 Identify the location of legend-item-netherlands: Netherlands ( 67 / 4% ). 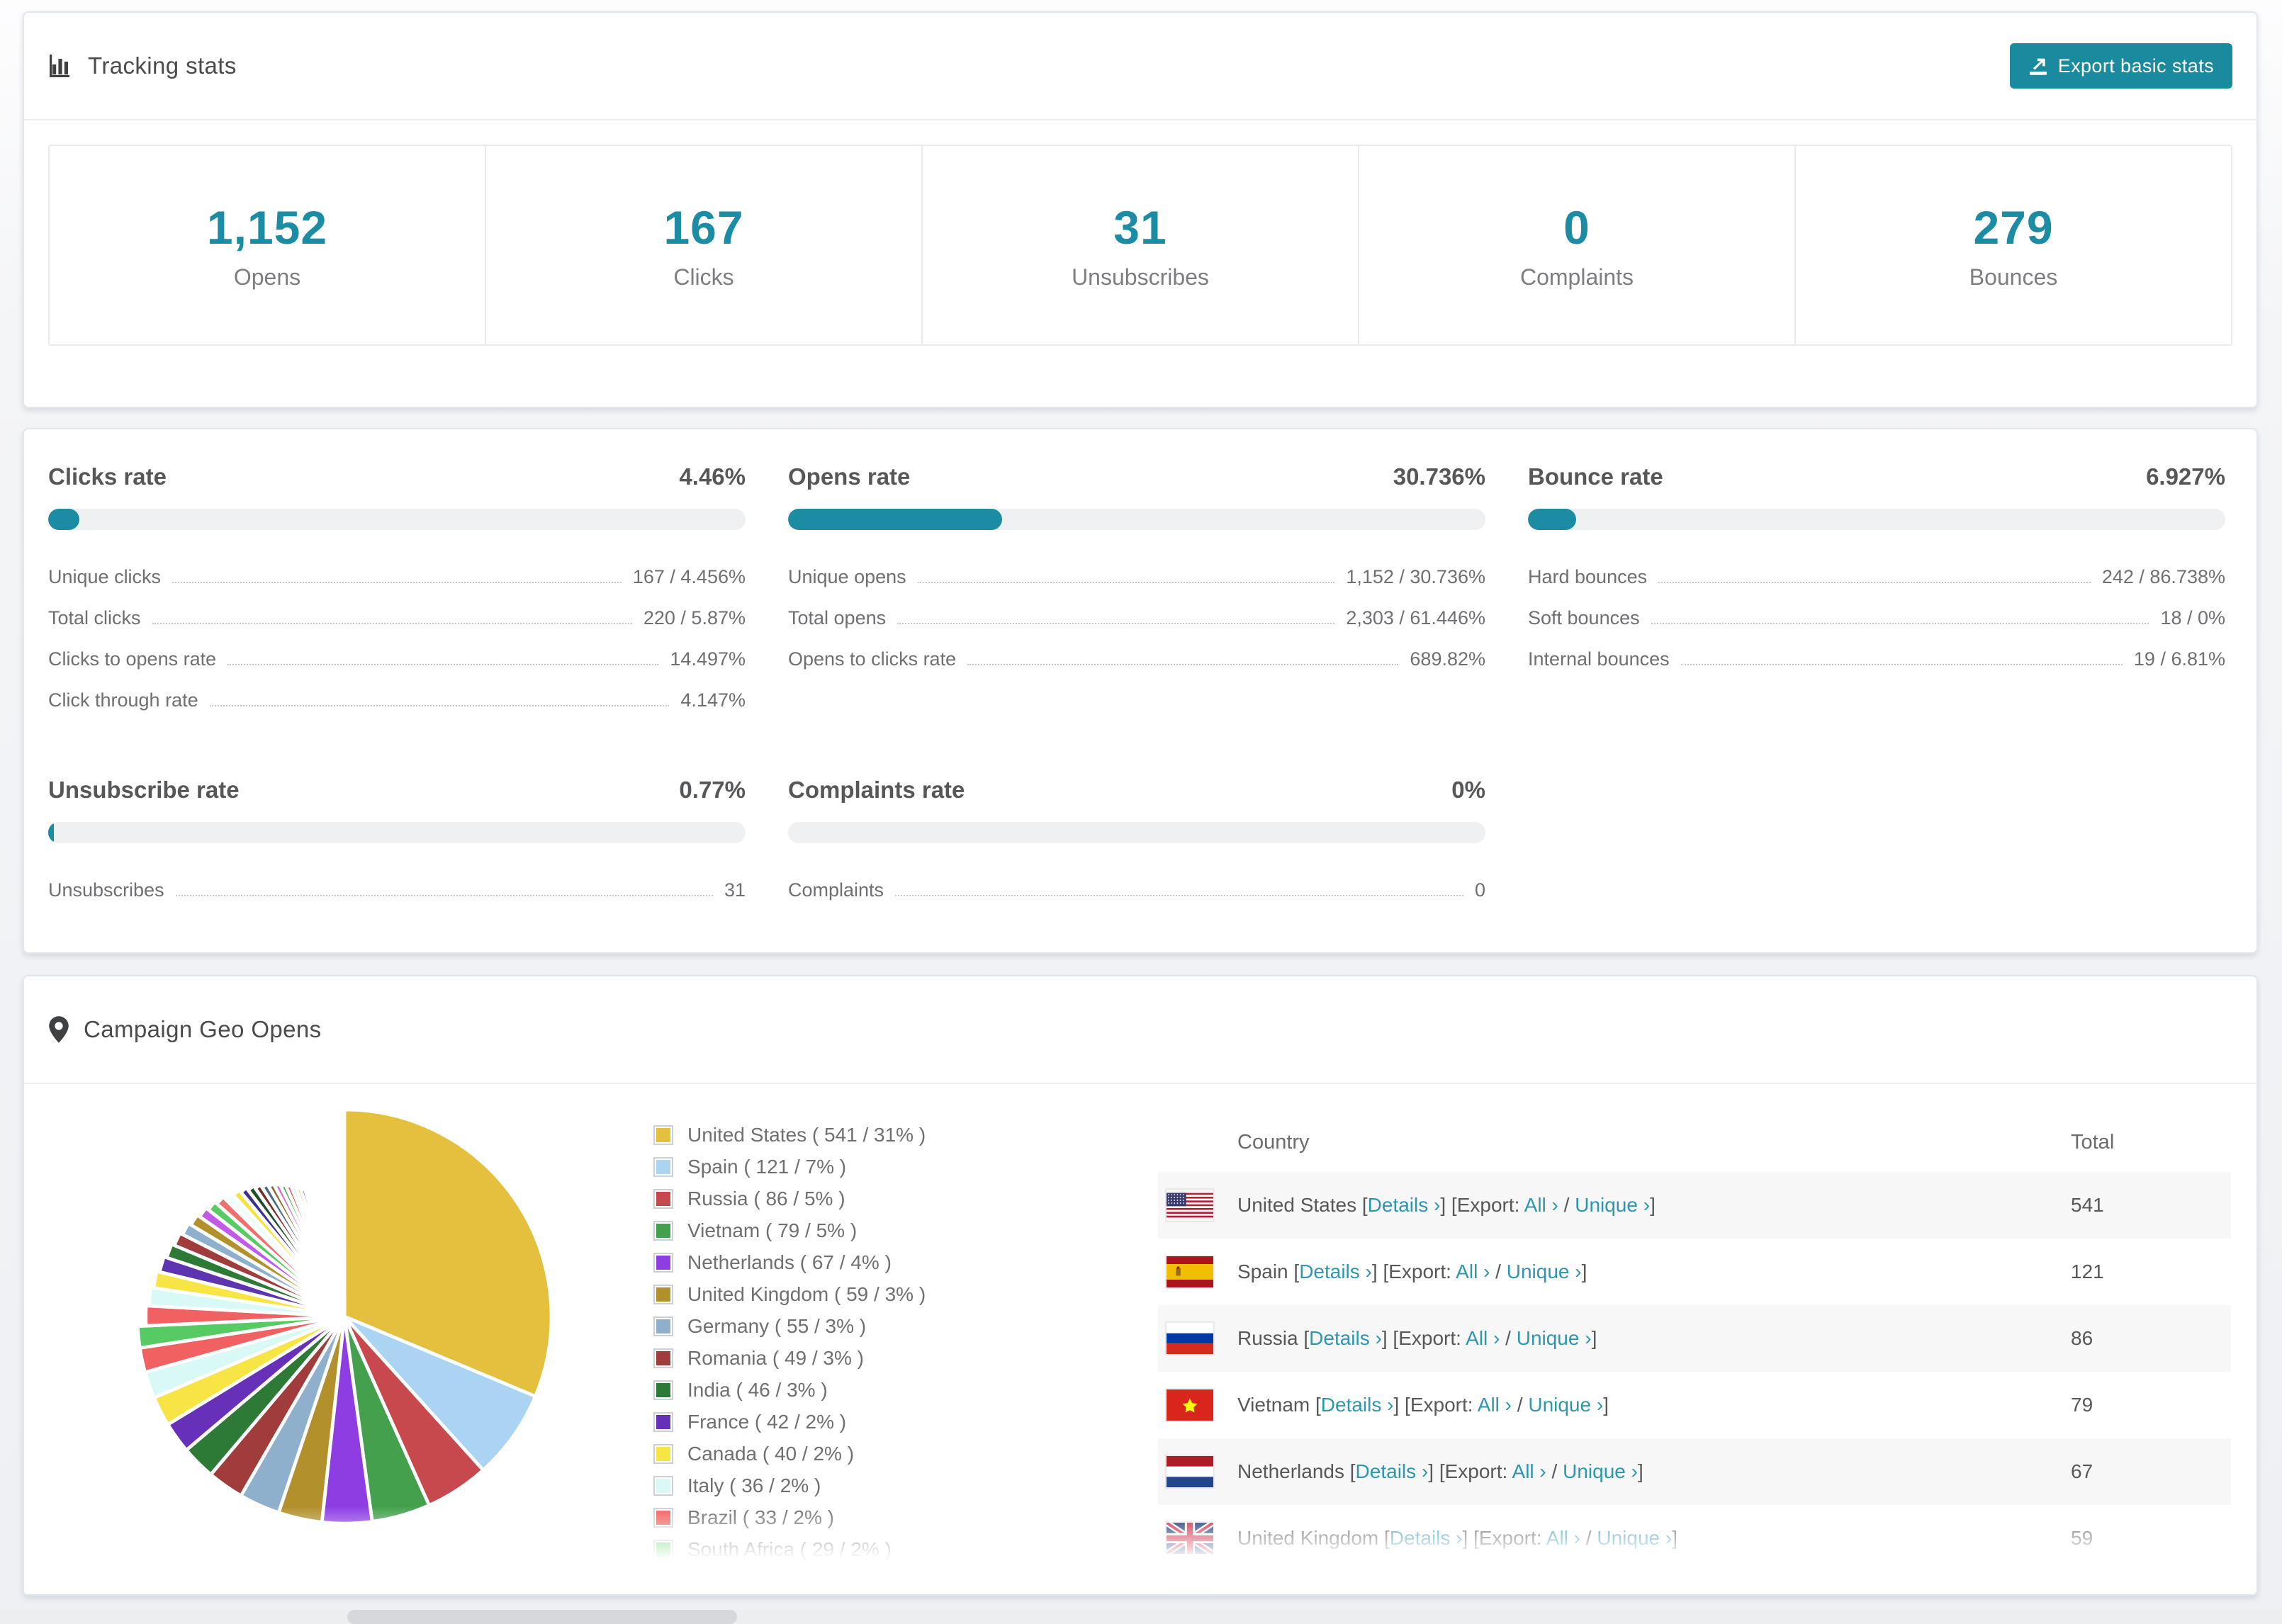
(790, 1263).